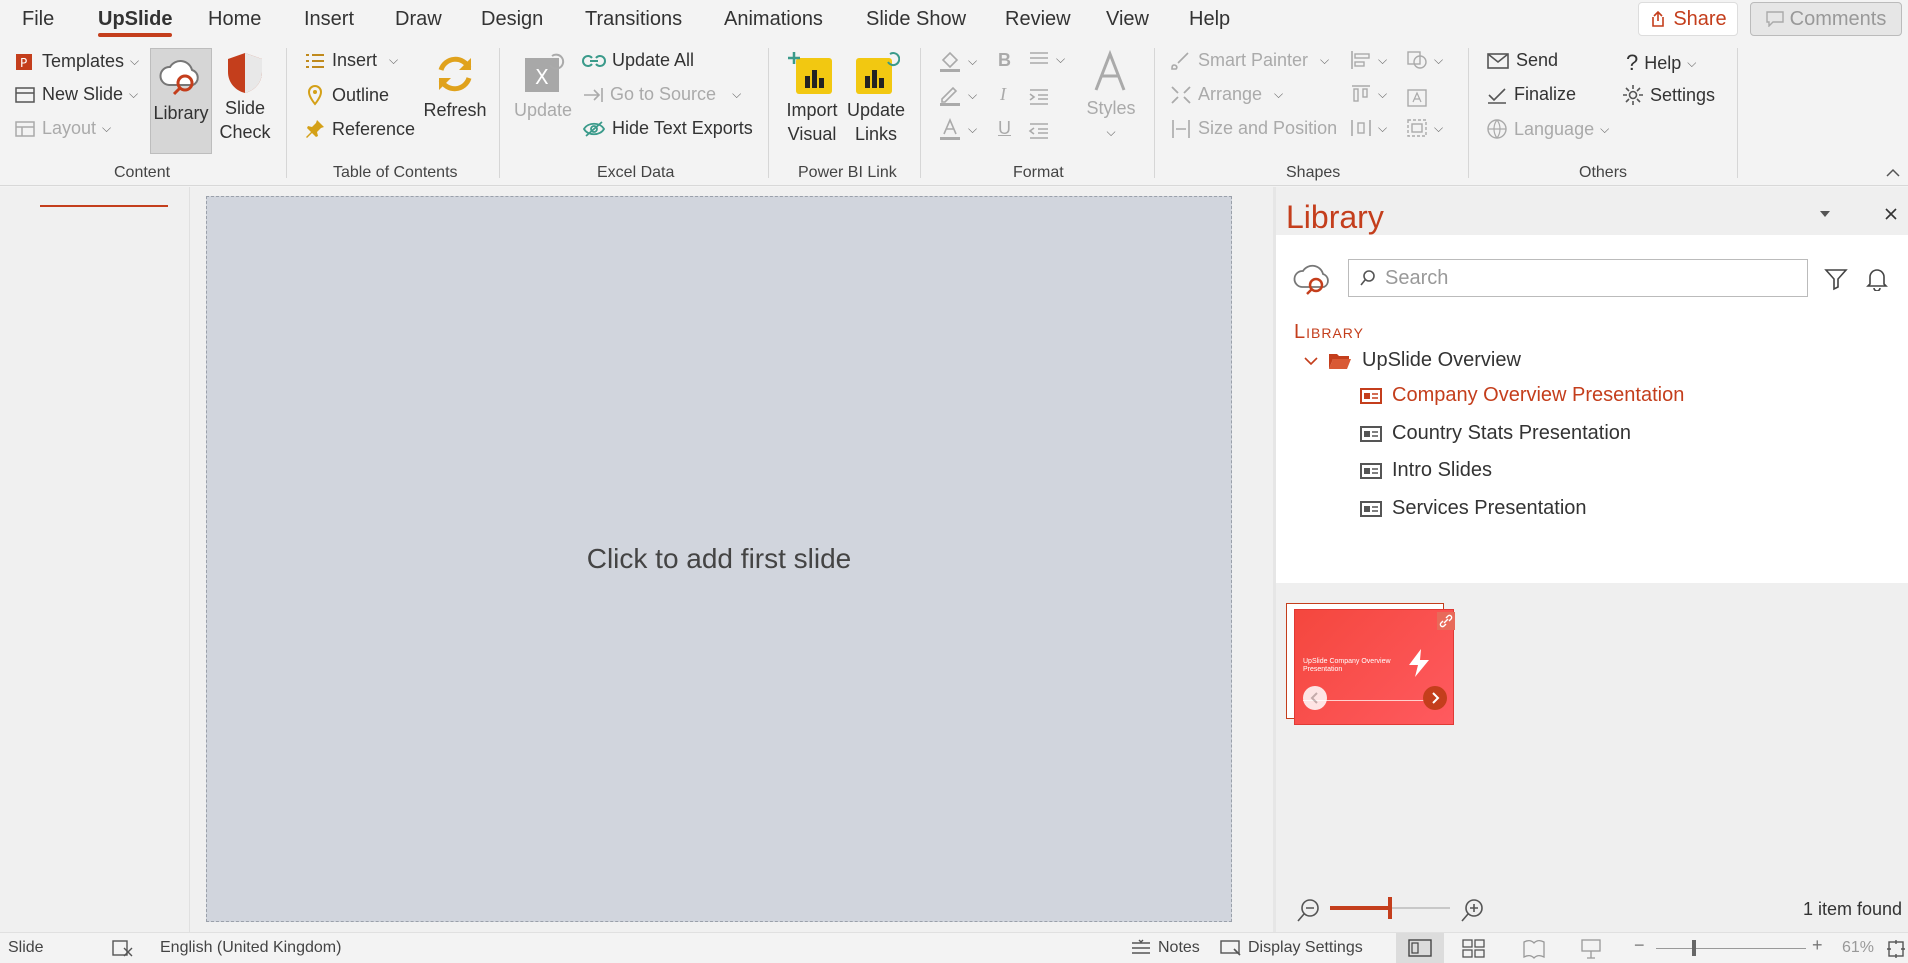 This screenshot has width=1908, height=963. I want to click on align-button: ⌵, so click(1046, 59).